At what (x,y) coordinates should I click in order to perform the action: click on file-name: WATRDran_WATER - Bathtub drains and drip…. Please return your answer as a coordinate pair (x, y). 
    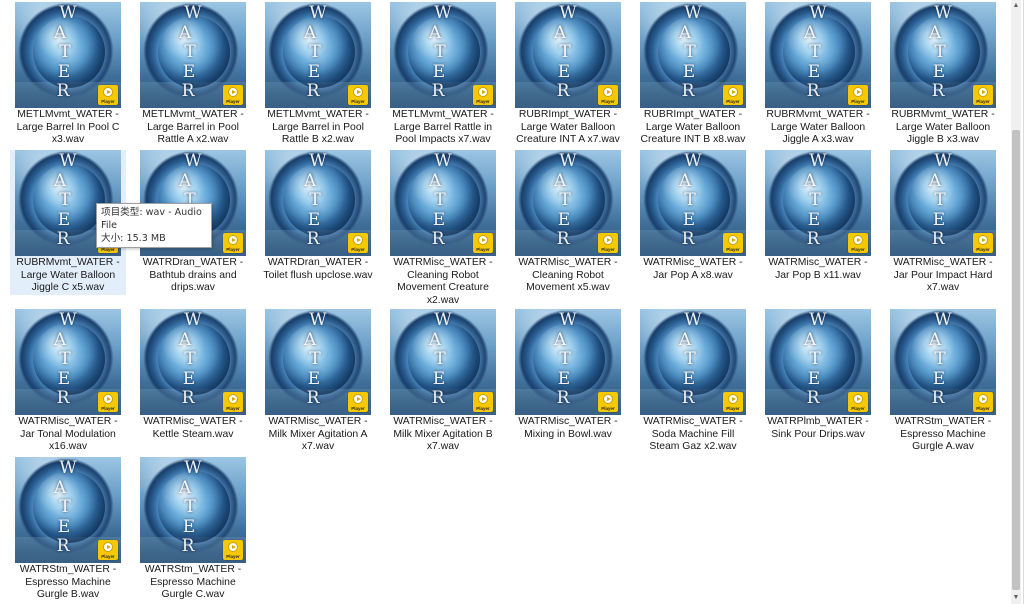
    Looking at the image, I should click on (193, 275).